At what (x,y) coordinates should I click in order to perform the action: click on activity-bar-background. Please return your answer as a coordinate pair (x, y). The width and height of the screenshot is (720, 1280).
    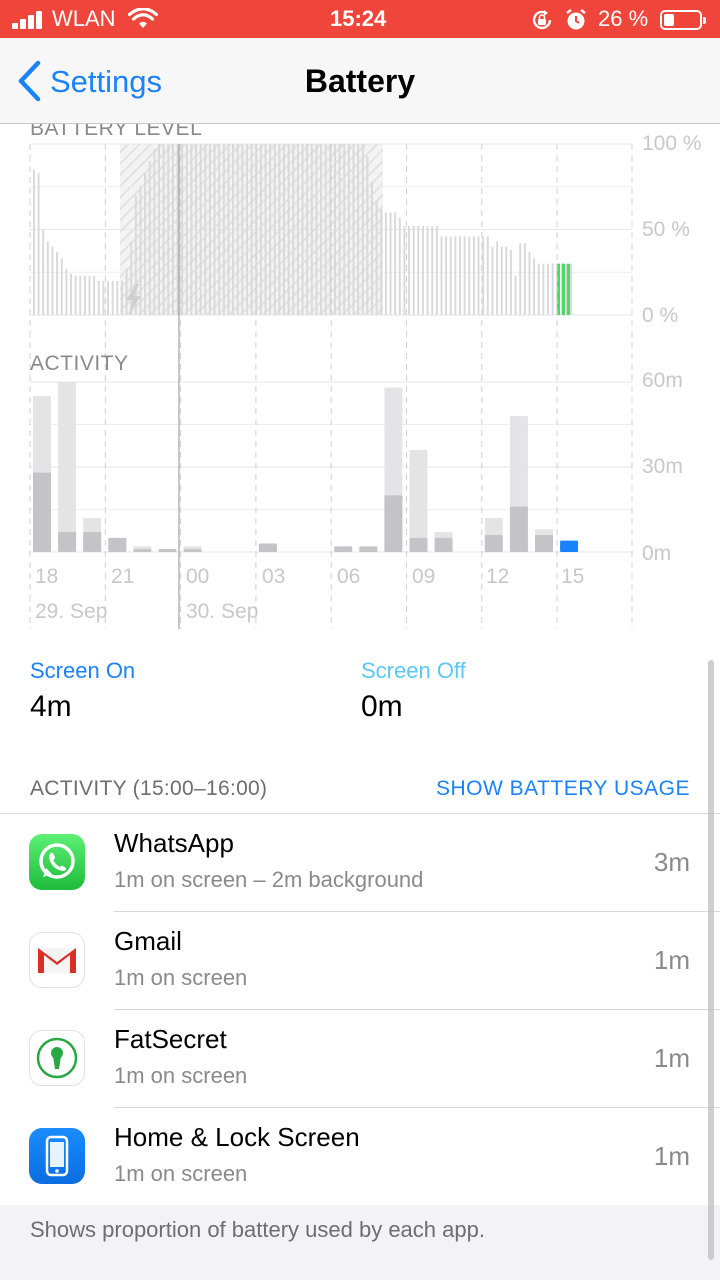
    Looking at the image, I should click on (418, 501).